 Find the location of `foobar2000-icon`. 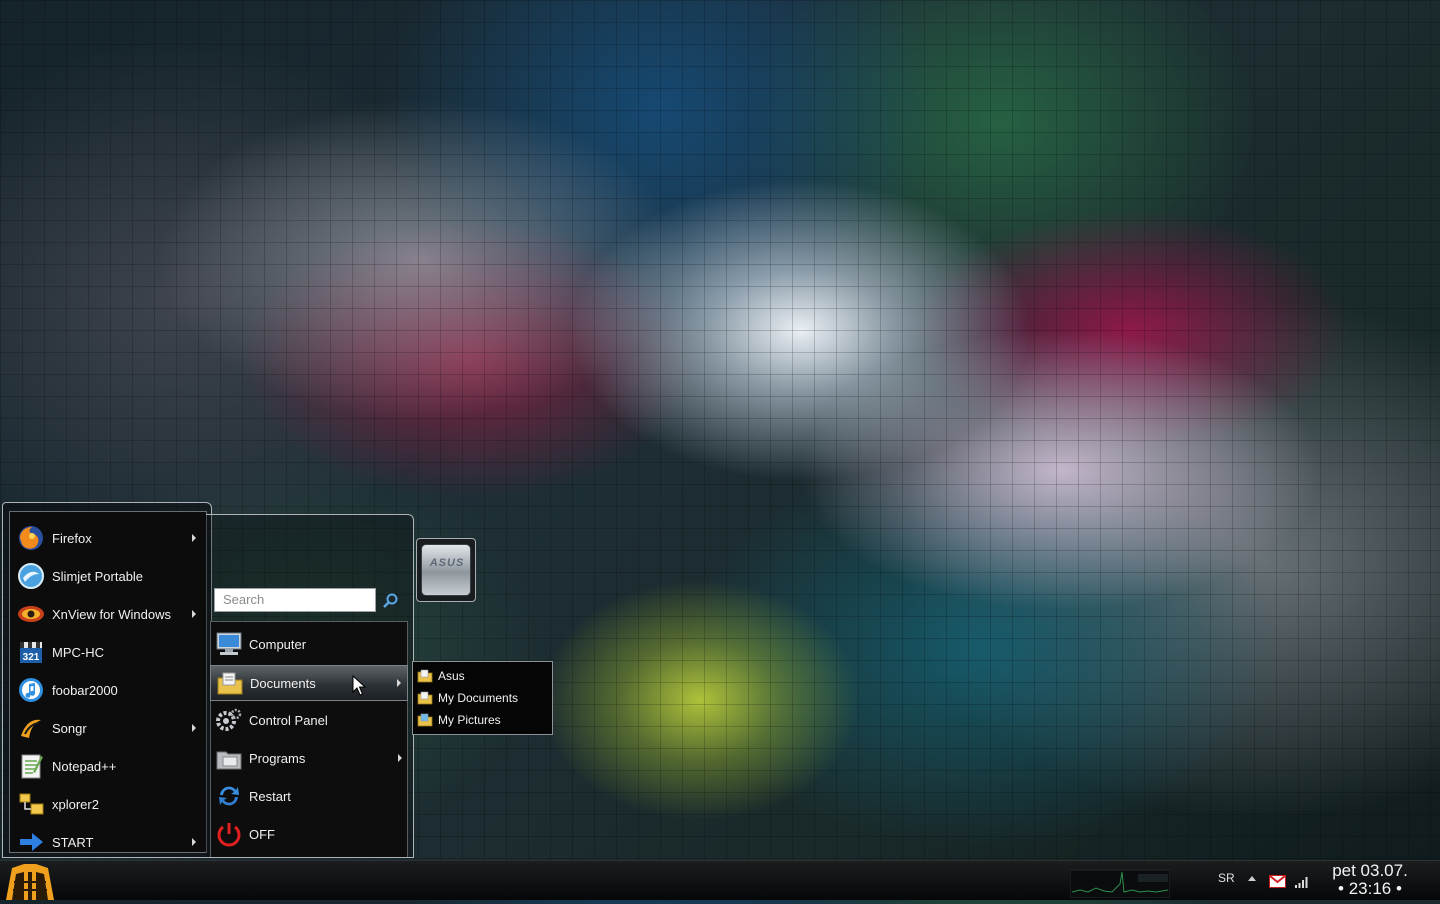

foobar2000-icon is located at coordinates (31, 690).